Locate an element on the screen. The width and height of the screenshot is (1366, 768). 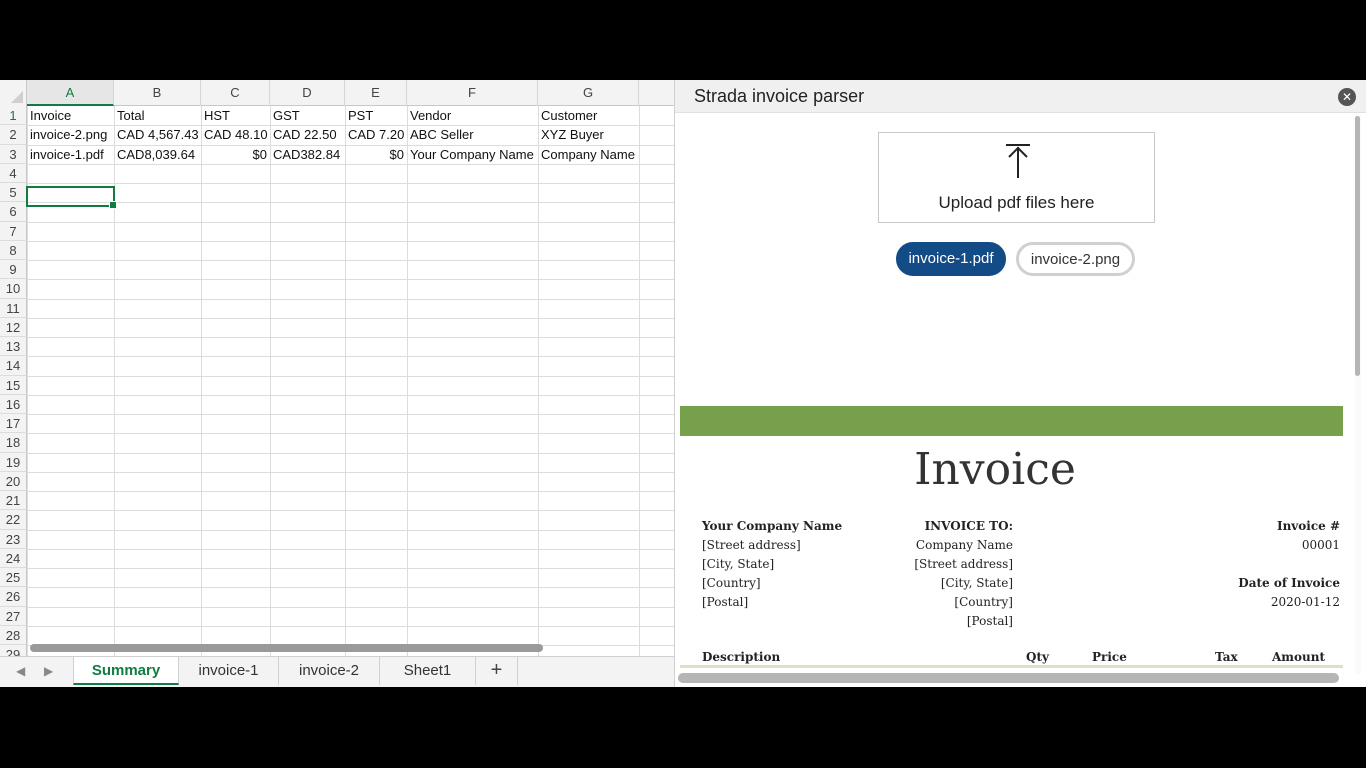
to-country: [Country] is located at coordinates (983, 602).